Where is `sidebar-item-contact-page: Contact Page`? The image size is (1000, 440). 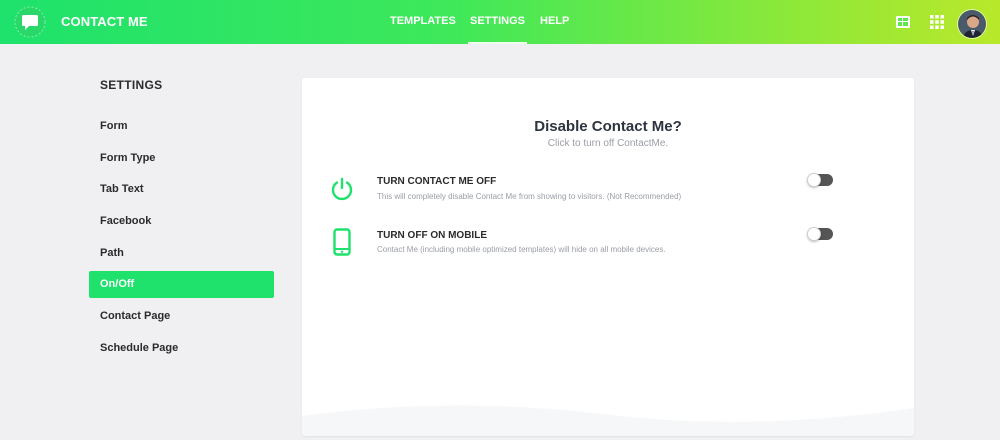
sidebar-item-contact-page: Contact Page is located at coordinates (181, 316).